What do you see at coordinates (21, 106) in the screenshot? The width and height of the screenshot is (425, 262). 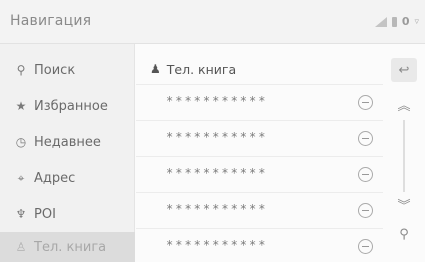 I see `star-icon: ★` at bounding box center [21, 106].